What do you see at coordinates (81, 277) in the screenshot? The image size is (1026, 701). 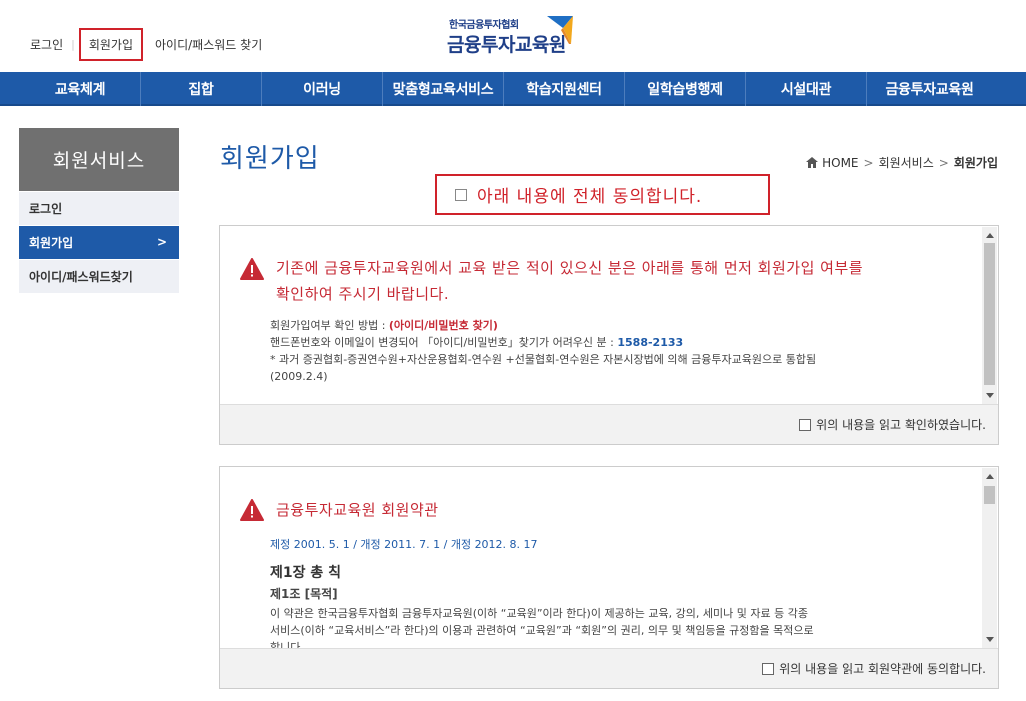 I see `sidebar-item-label: 아이디/패스워드찾기` at bounding box center [81, 277].